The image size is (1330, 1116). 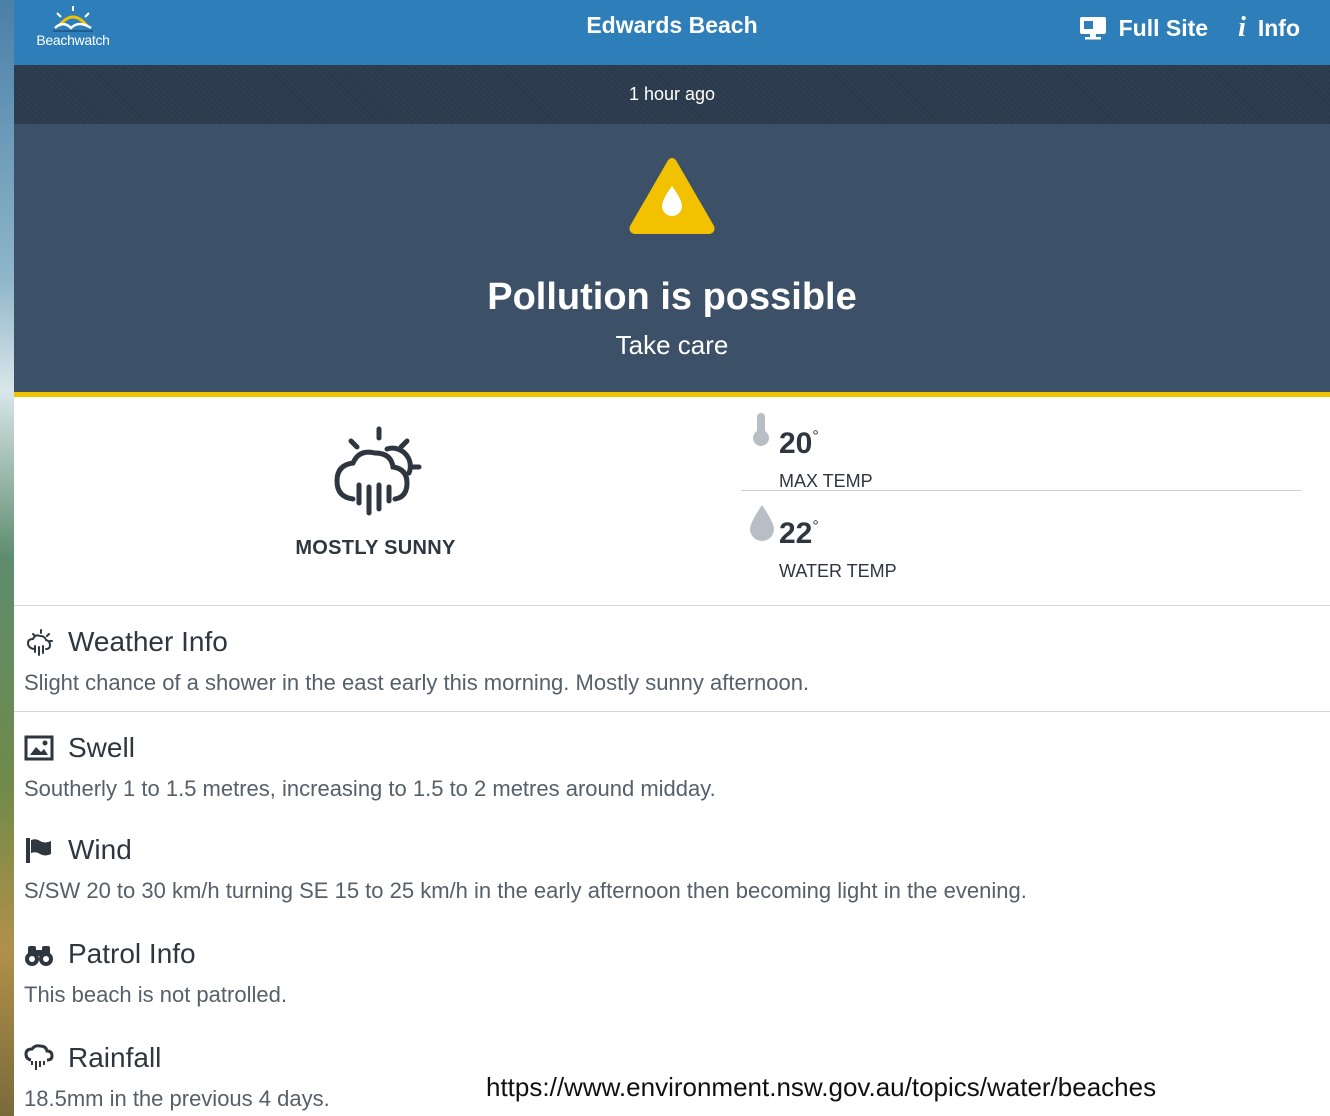 I want to click on condition-label: MOSTLY SUNNY, so click(x=375, y=548).